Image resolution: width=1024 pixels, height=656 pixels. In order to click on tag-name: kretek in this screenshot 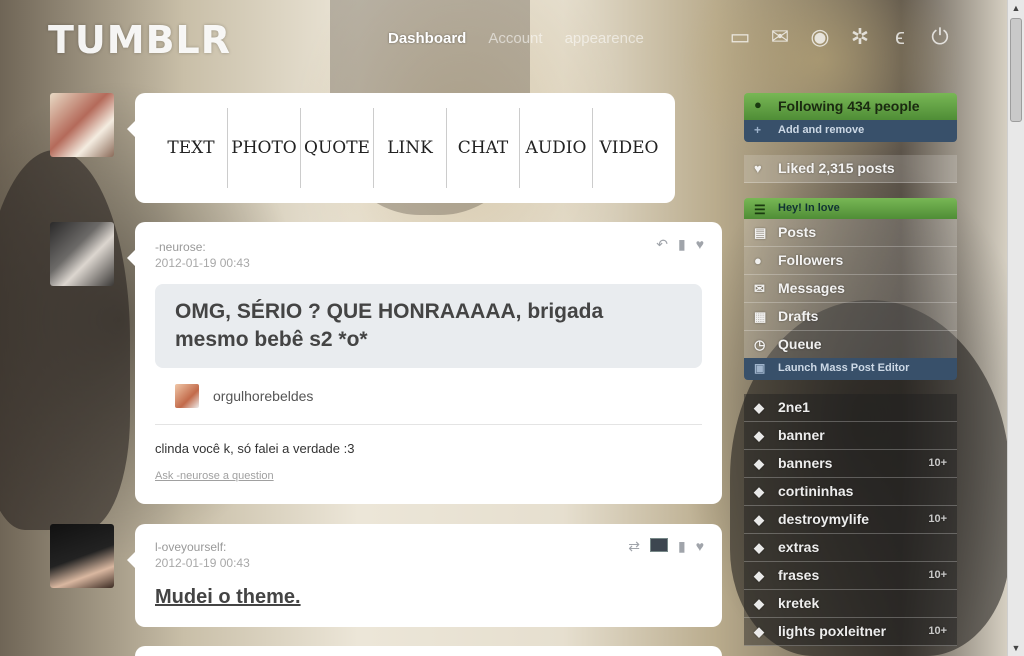, I will do `click(799, 603)`.